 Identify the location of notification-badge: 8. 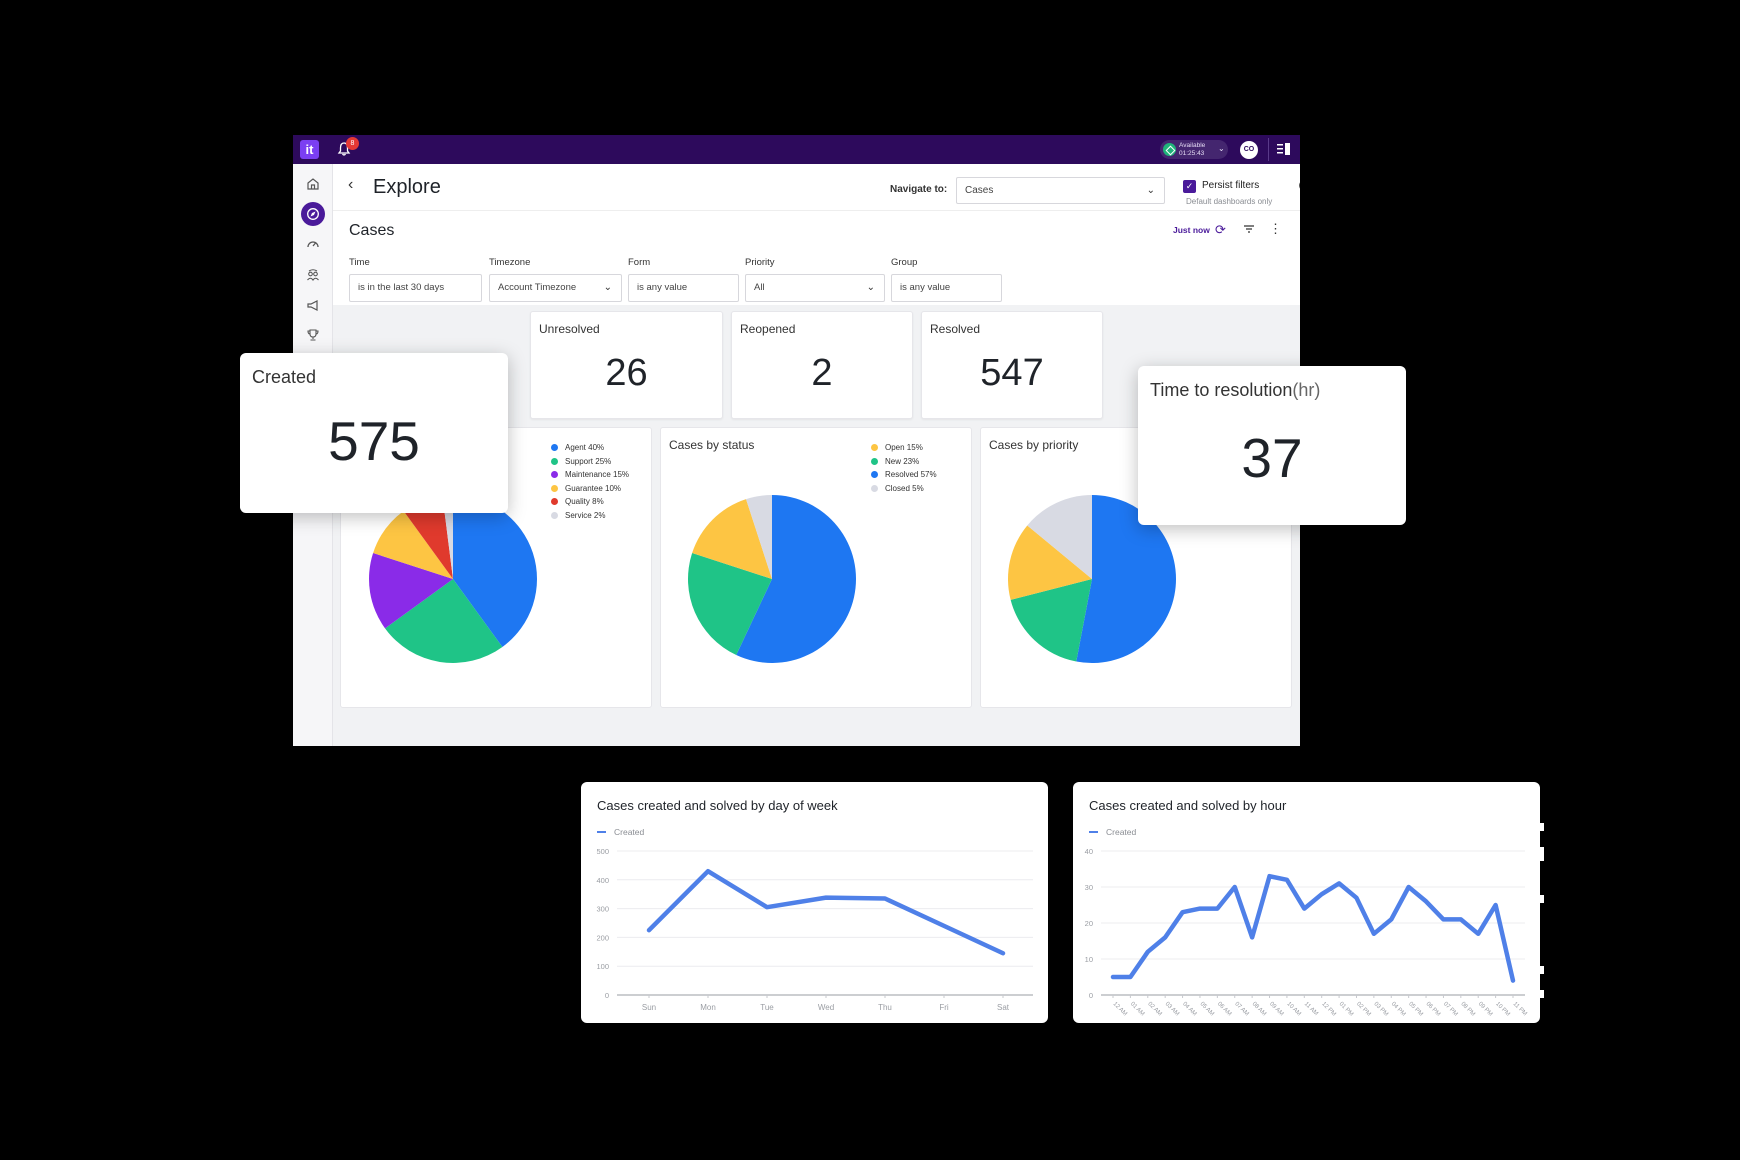
(352, 143).